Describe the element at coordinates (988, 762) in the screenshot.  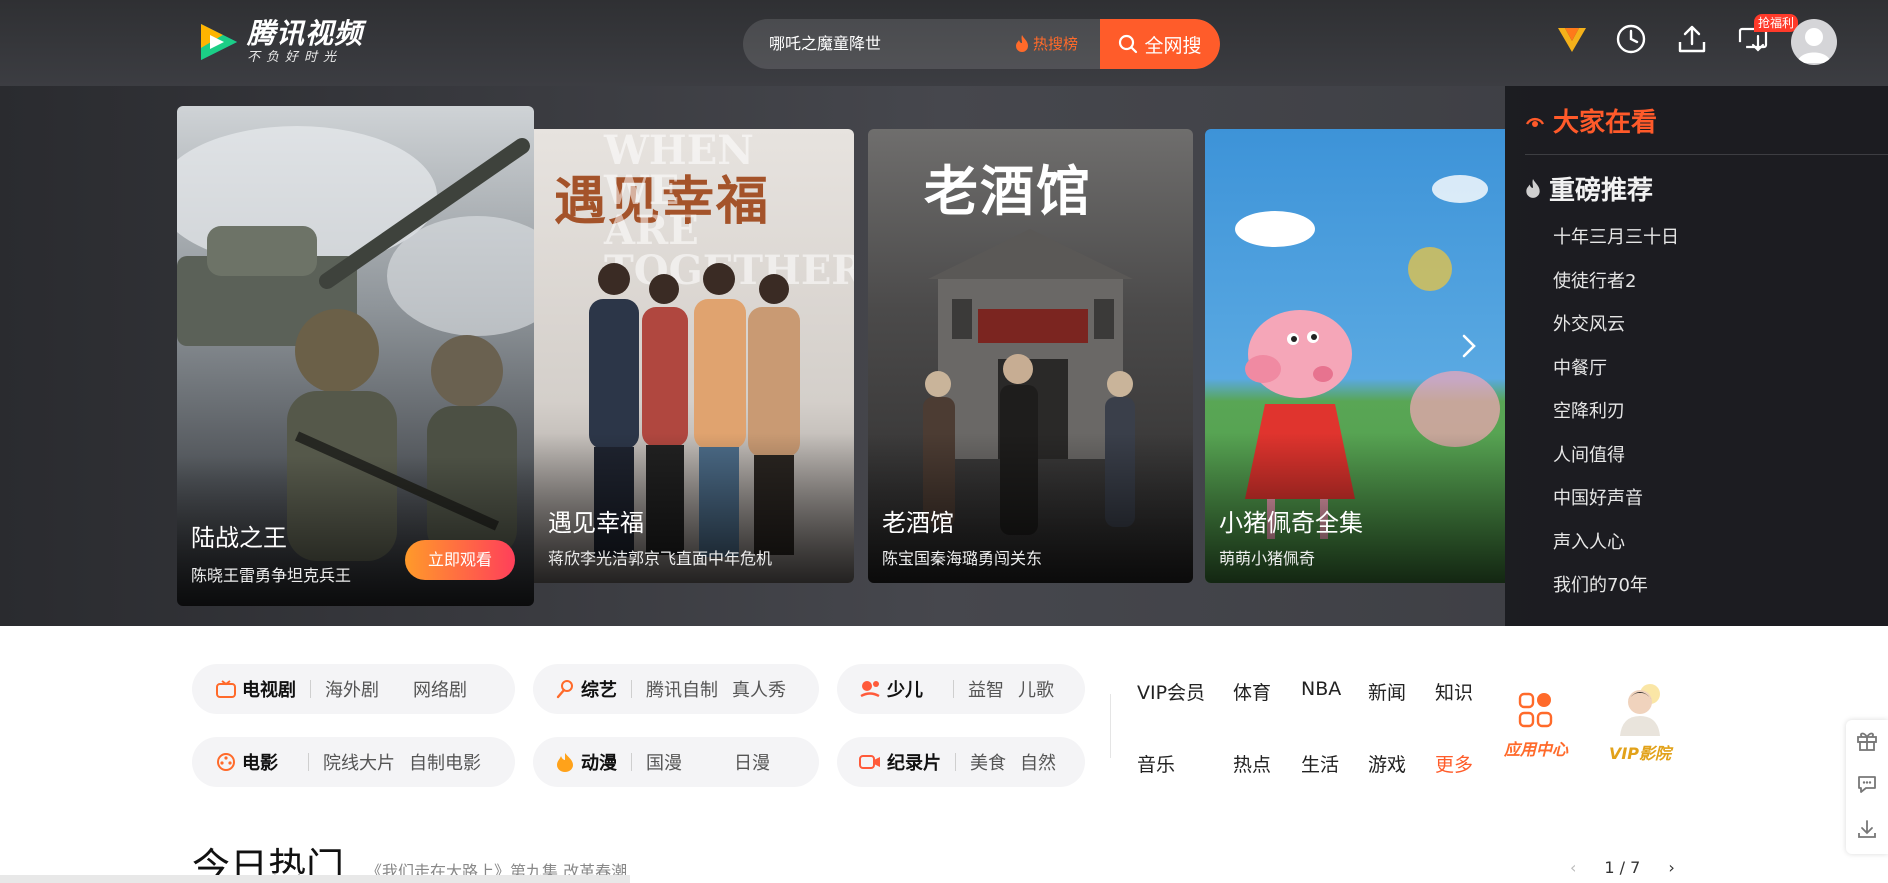
I see `sub-link: 美食` at that location.